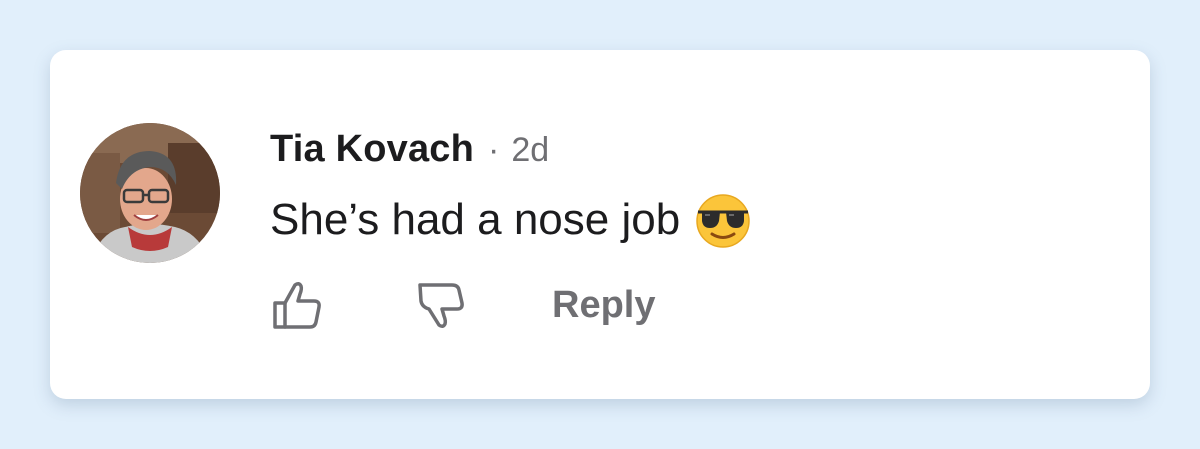 The width and height of the screenshot is (1200, 449). I want to click on thumbs-down-icon, so click(441, 306).